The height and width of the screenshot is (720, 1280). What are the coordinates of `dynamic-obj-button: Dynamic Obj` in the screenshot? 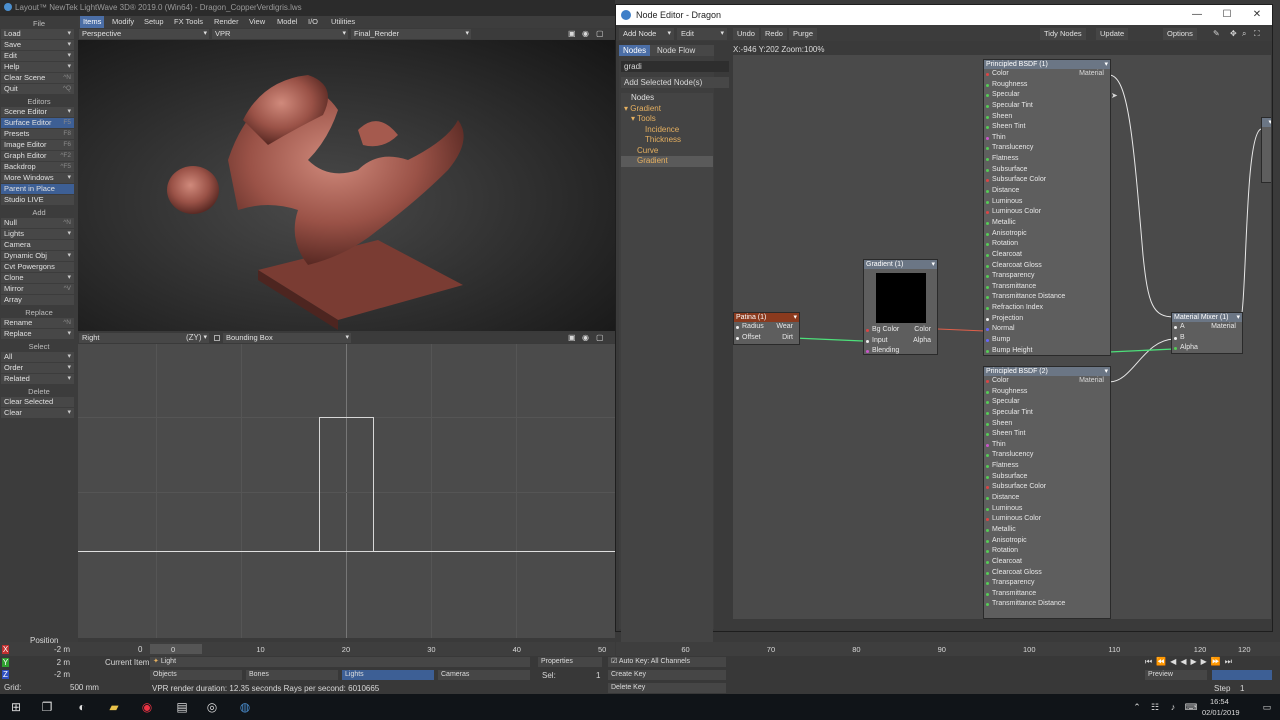 It's located at (37, 256).